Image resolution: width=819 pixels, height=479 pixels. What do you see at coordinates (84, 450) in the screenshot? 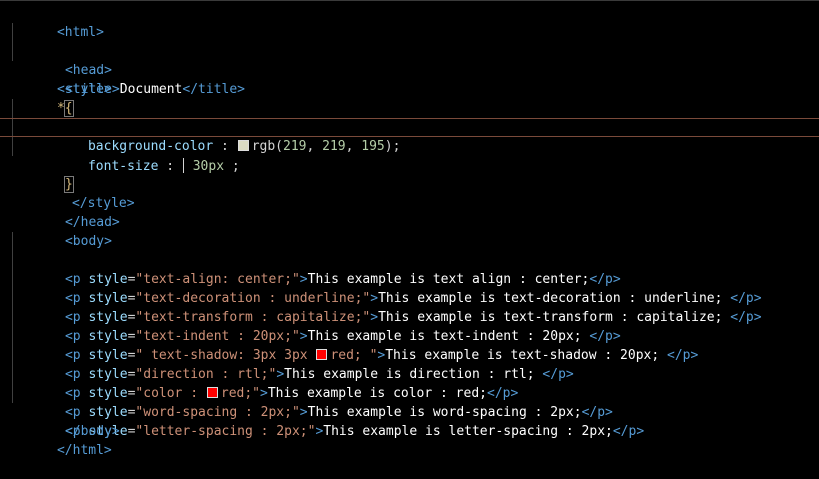
I see `html-close-tag: </html>` at bounding box center [84, 450].